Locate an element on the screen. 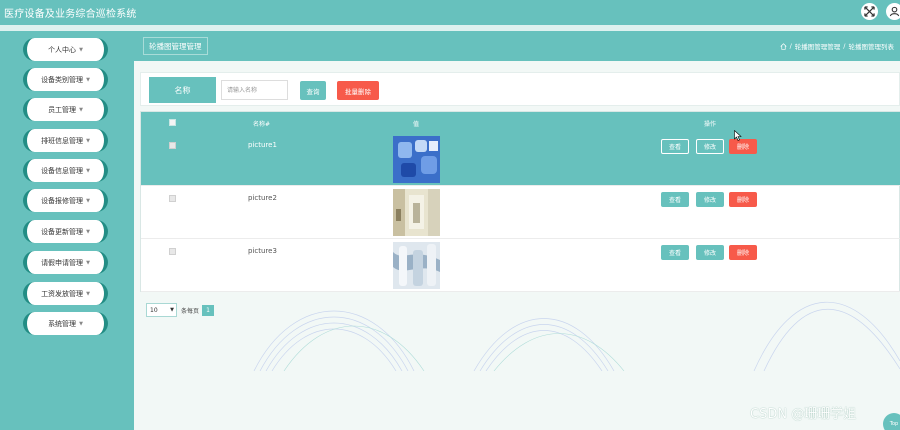 This screenshot has height=430, width=900. breadcrumb-item: 轮播图管理管理 is located at coordinates (818, 46).